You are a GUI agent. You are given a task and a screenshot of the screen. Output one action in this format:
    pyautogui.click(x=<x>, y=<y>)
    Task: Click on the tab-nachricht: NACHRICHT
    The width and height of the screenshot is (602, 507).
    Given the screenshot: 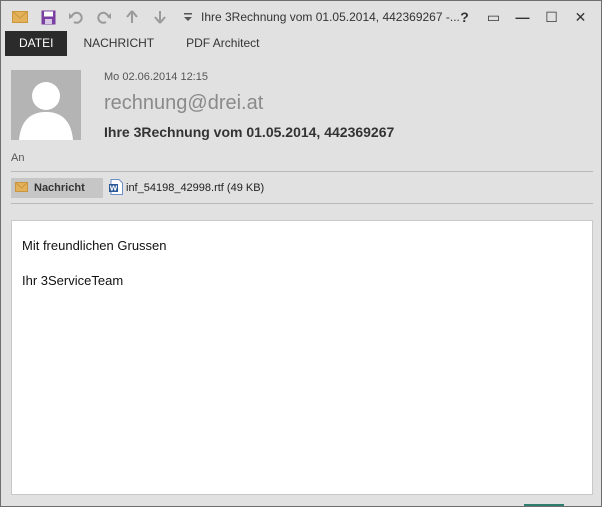 What is the action you would take?
    pyautogui.click(x=118, y=43)
    